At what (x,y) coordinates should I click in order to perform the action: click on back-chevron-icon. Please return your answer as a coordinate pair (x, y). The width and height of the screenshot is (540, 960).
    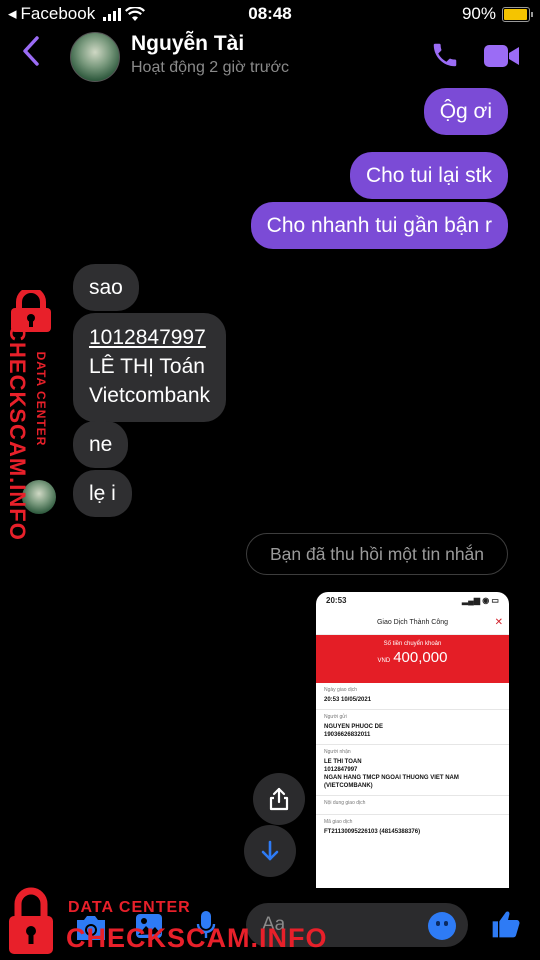
    Looking at the image, I should click on (31, 54).